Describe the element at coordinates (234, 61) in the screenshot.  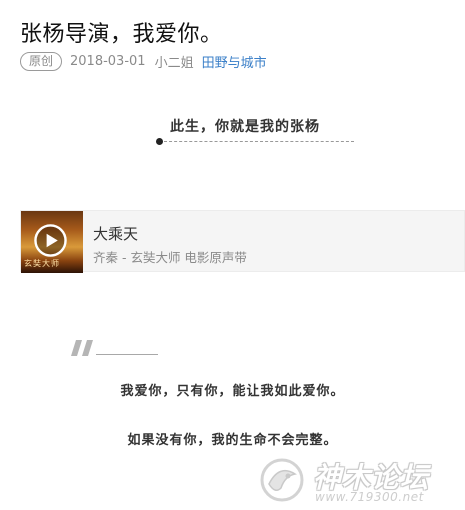
I see `account-link: 田野与城市` at that location.